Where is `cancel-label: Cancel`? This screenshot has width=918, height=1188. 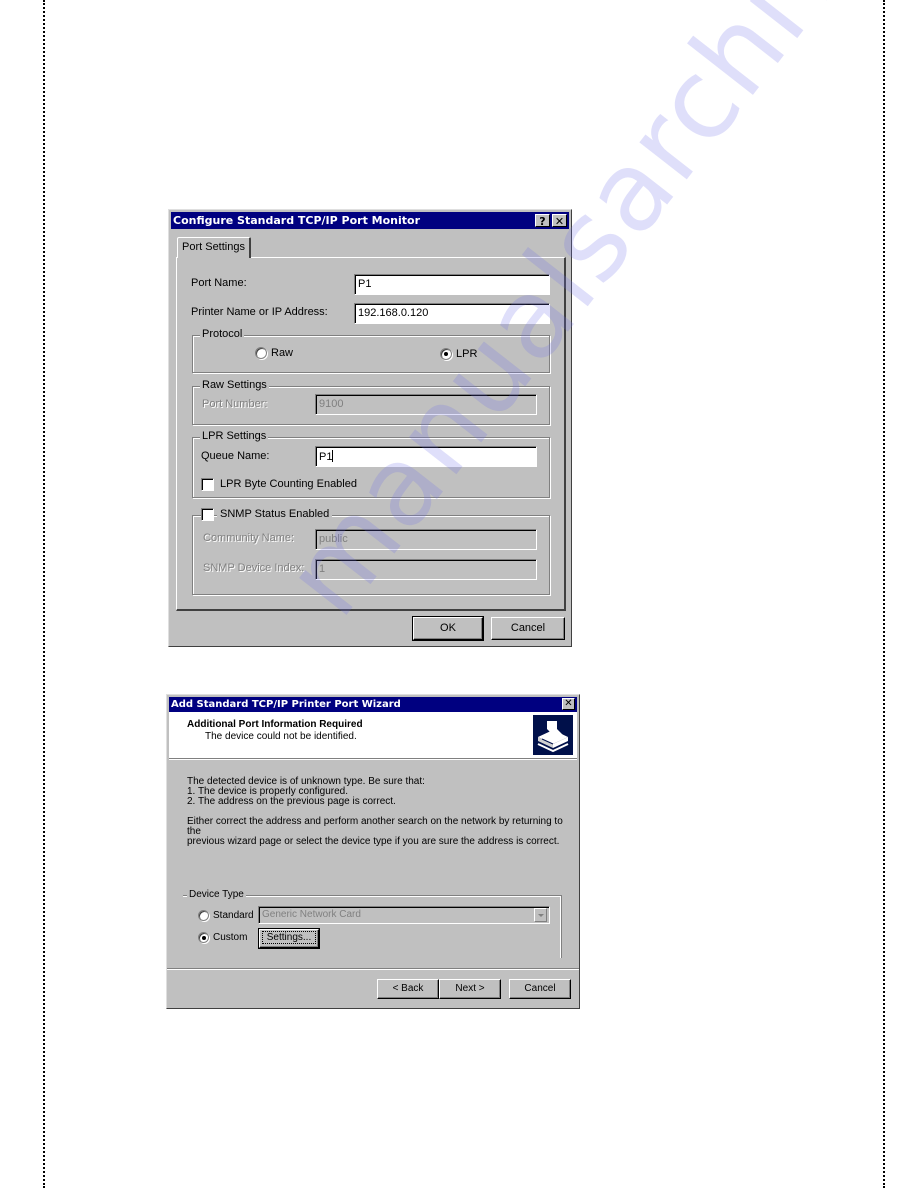
cancel-label: Cancel is located at coordinates (528, 628).